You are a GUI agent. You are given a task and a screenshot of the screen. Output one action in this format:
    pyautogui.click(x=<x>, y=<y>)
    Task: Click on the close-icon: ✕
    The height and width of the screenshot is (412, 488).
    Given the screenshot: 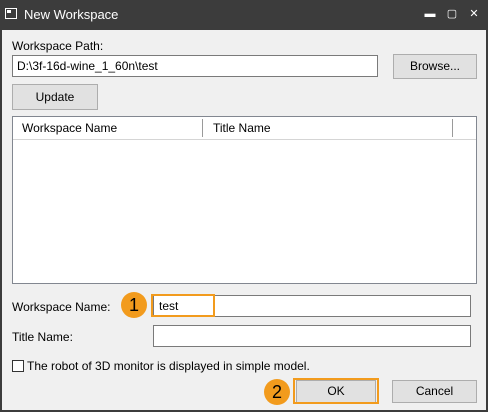 What is the action you would take?
    pyautogui.click(x=474, y=14)
    